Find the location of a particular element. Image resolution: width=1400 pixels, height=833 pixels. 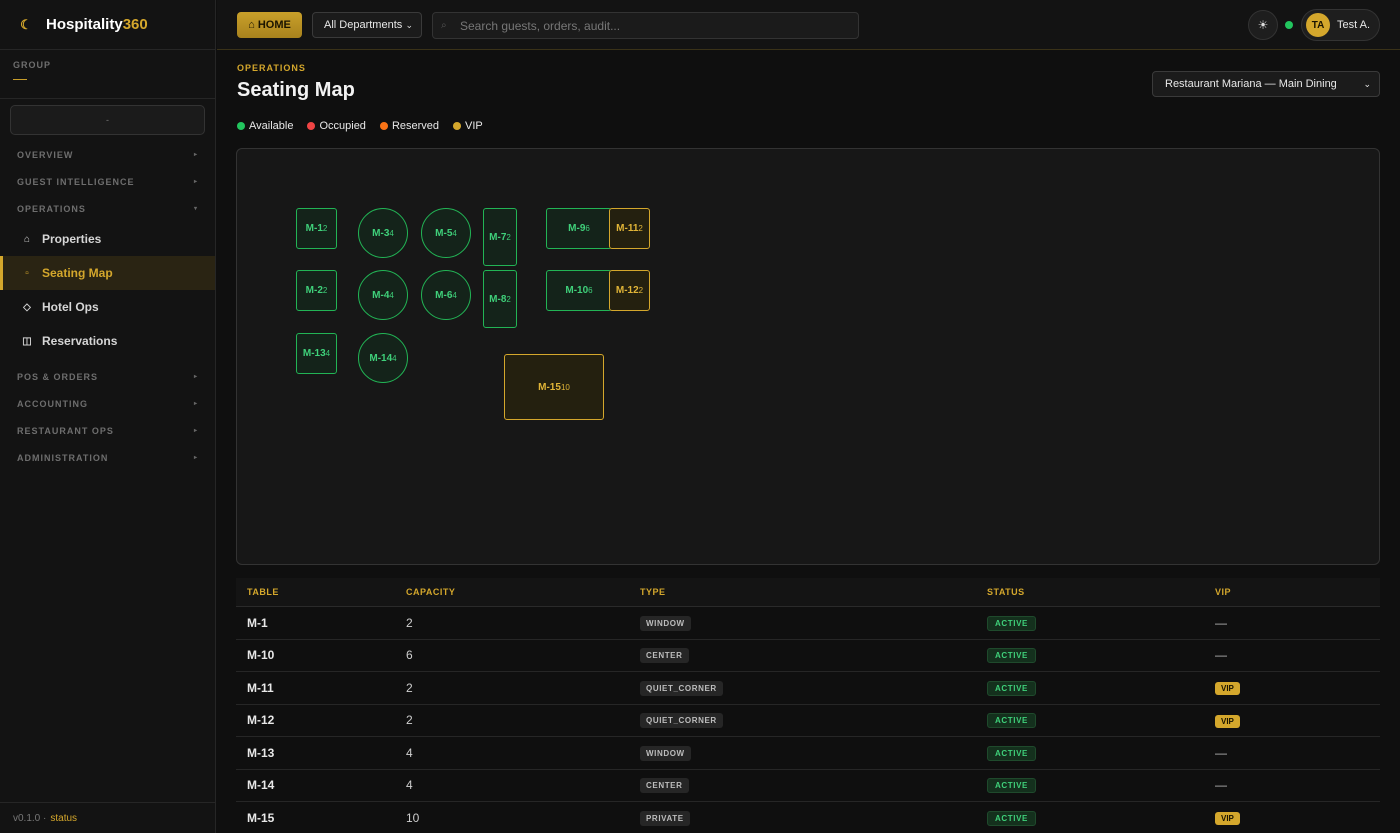

col-header-capacity: CAPACITY is located at coordinates (523, 592).